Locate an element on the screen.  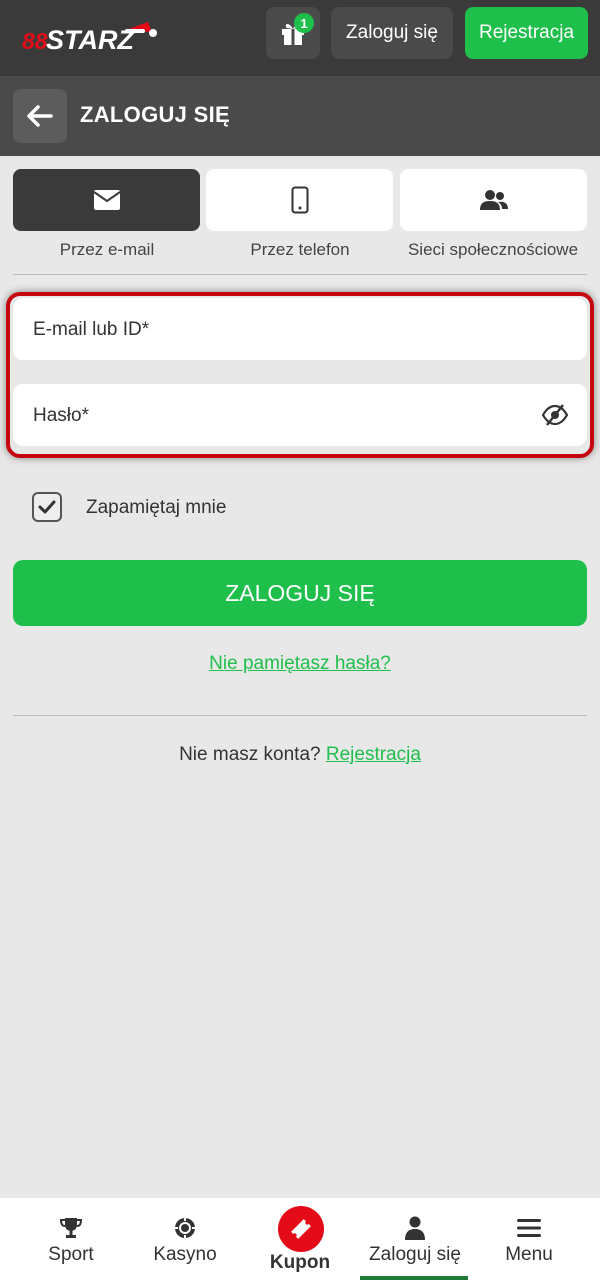
brand-logo: 88 STARZ is located at coordinates (92, 38).